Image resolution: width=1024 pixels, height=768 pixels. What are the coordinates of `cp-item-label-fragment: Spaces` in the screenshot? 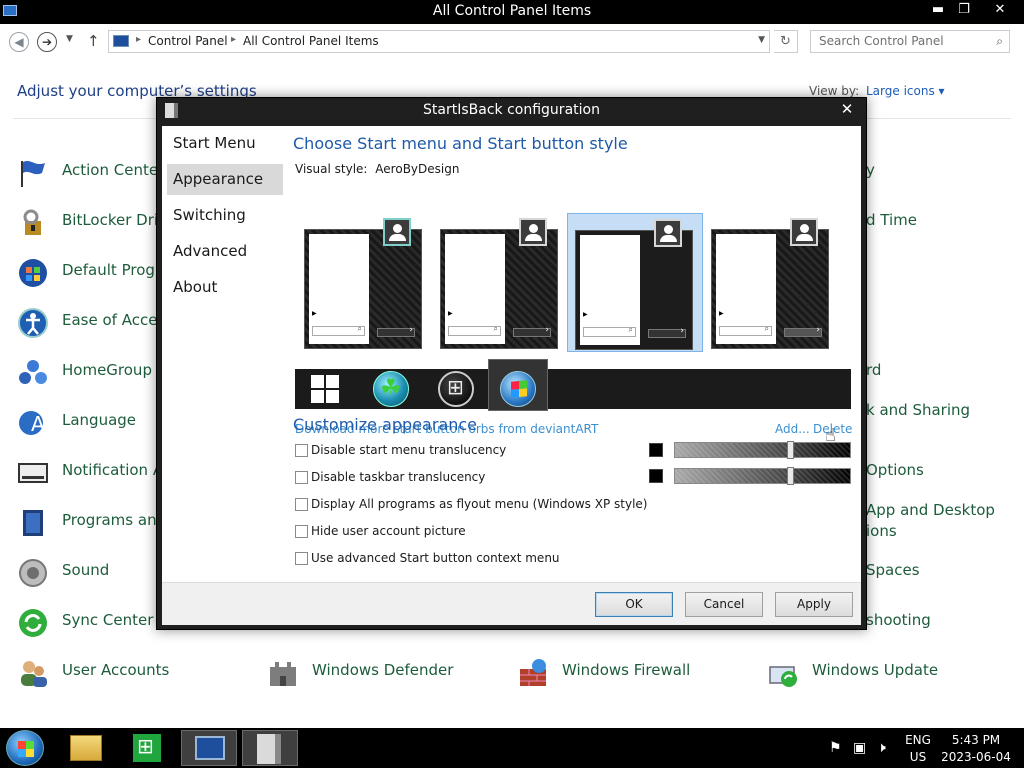 It's located at (893, 570).